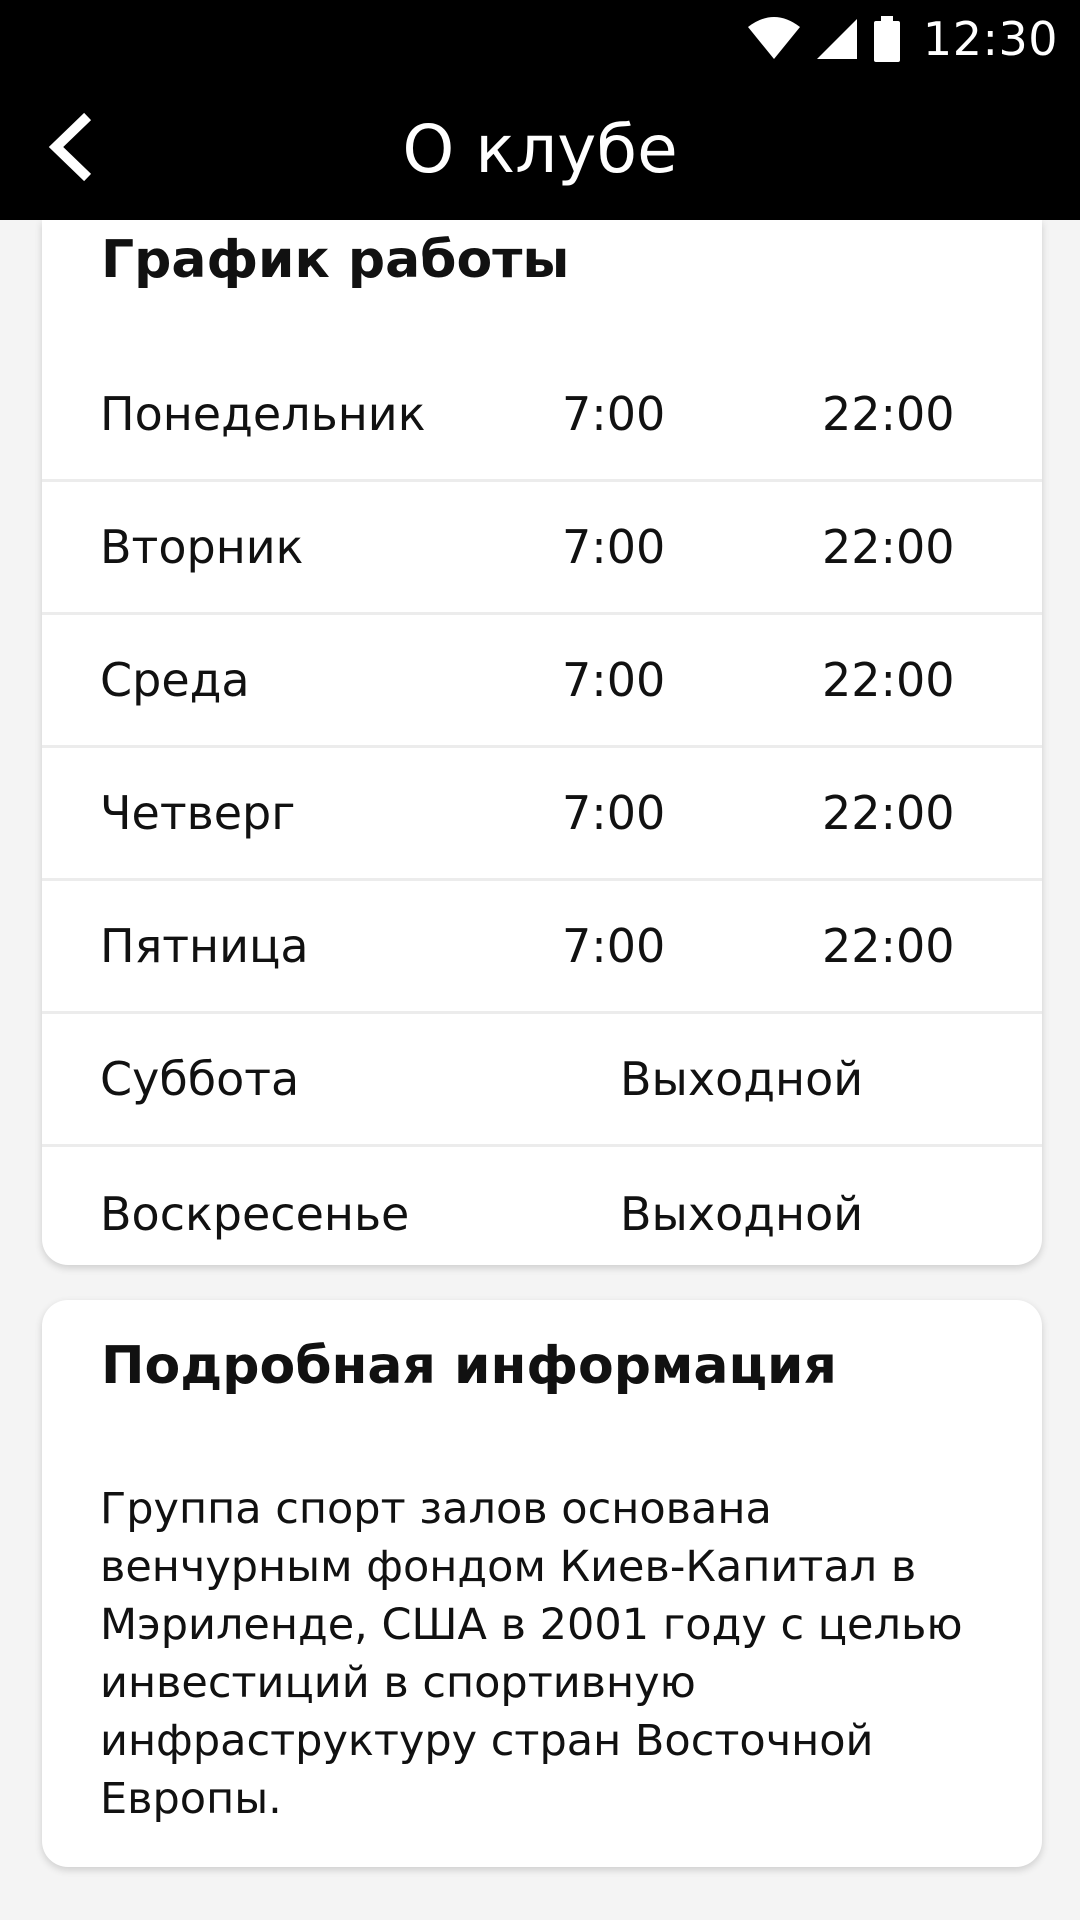 The height and width of the screenshot is (1920, 1080). I want to click on signal-icon, so click(837, 39).